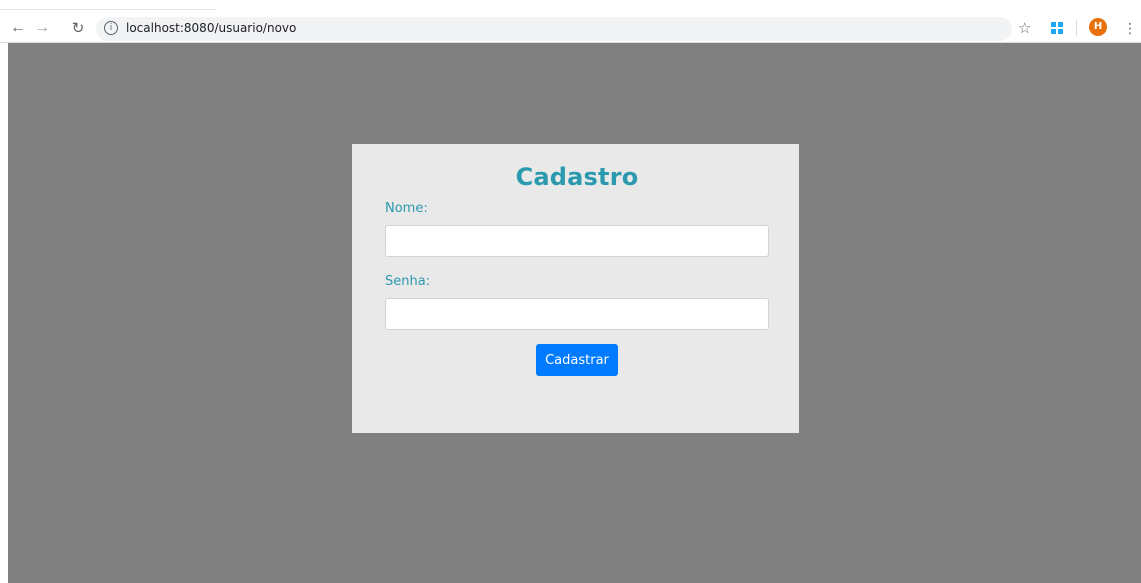  What do you see at coordinates (577, 314) in the screenshot?
I see `senha-input` at bounding box center [577, 314].